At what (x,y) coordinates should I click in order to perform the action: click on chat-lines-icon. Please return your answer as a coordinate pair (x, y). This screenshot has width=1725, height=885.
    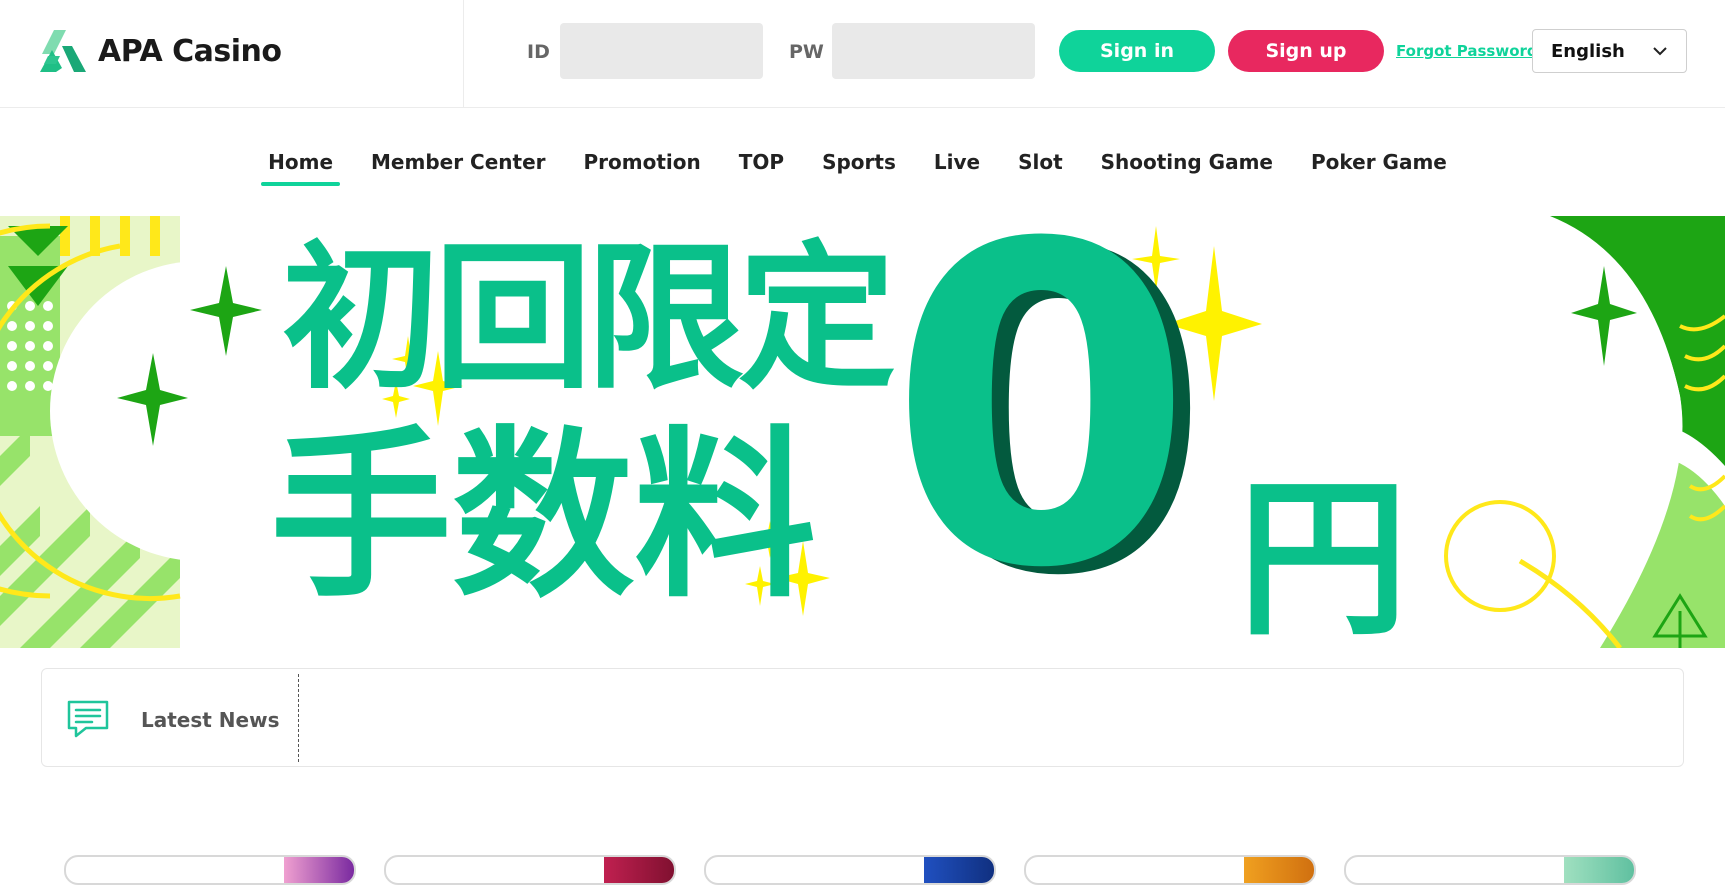
    Looking at the image, I should click on (88, 719).